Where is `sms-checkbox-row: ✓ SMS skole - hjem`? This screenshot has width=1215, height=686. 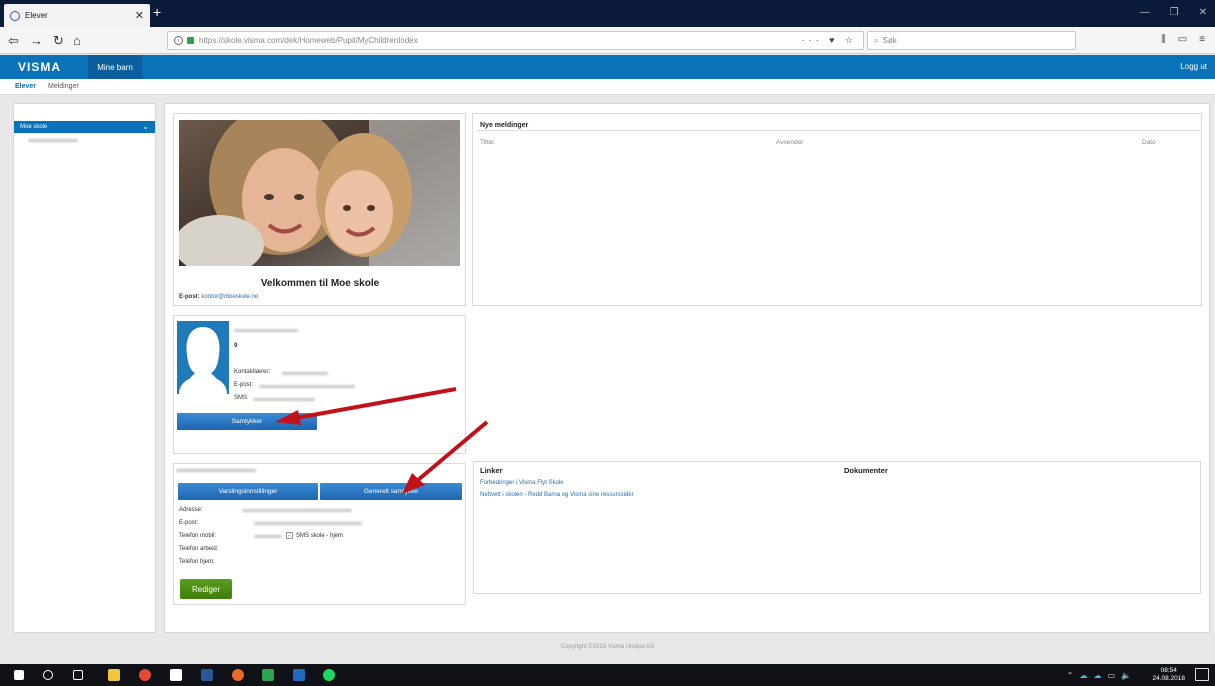
sms-checkbox-row: ✓ SMS skole - hjem is located at coordinates (314, 535).